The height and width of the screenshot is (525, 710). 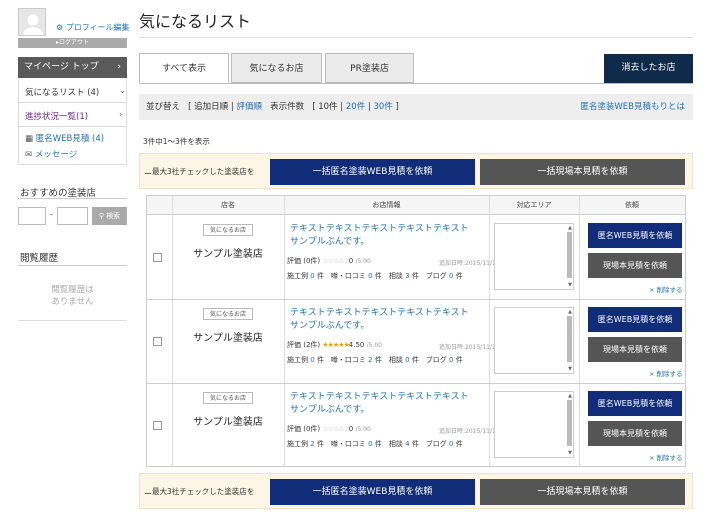 What do you see at coordinates (51, 154) in the screenshot?
I see `sidebar-item-message: ✉ メッセージ` at bounding box center [51, 154].